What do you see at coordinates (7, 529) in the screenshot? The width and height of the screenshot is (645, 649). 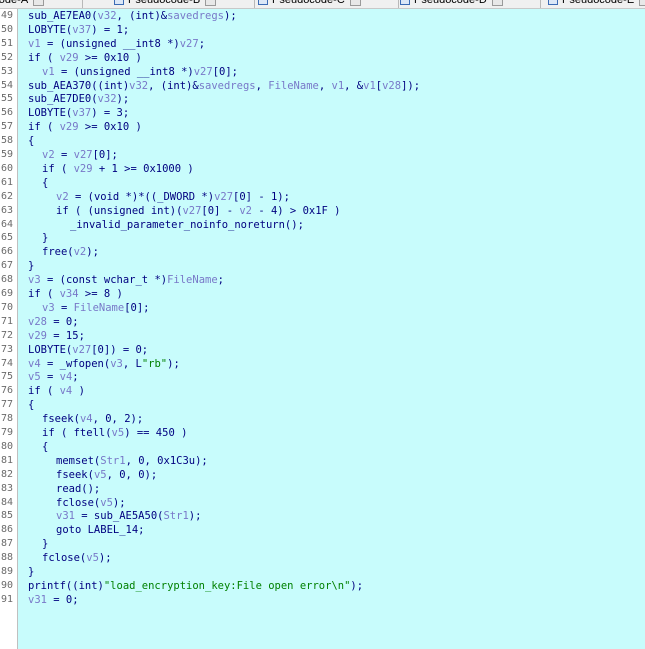 I see `line-number: 86` at bounding box center [7, 529].